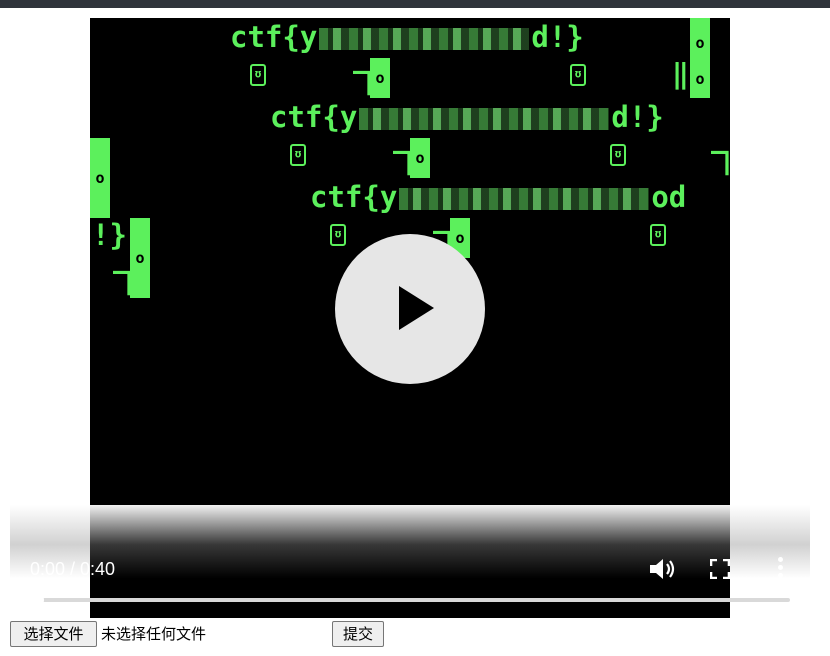 This screenshot has height=656, width=830. What do you see at coordinates (358, 634) in the screenshot?
I see `submit-button: 提交` at bounding box center [358, 634].